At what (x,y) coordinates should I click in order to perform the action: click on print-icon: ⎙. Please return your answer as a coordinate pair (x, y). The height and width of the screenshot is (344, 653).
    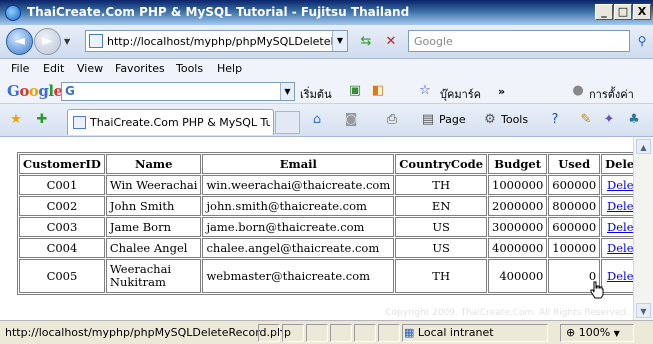
    Looking at the image, I should click on (392, 120).